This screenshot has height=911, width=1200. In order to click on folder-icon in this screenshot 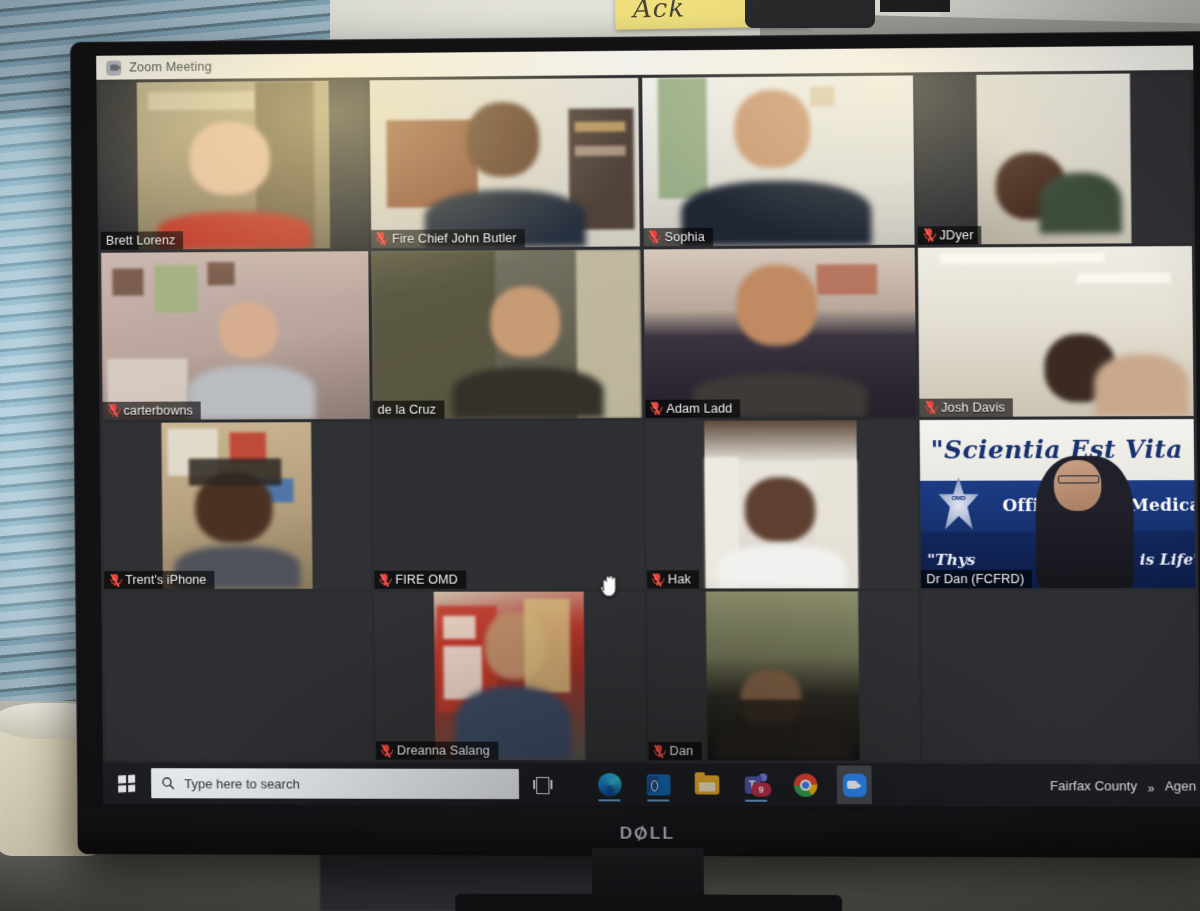, I will do `click(707, 784)`.